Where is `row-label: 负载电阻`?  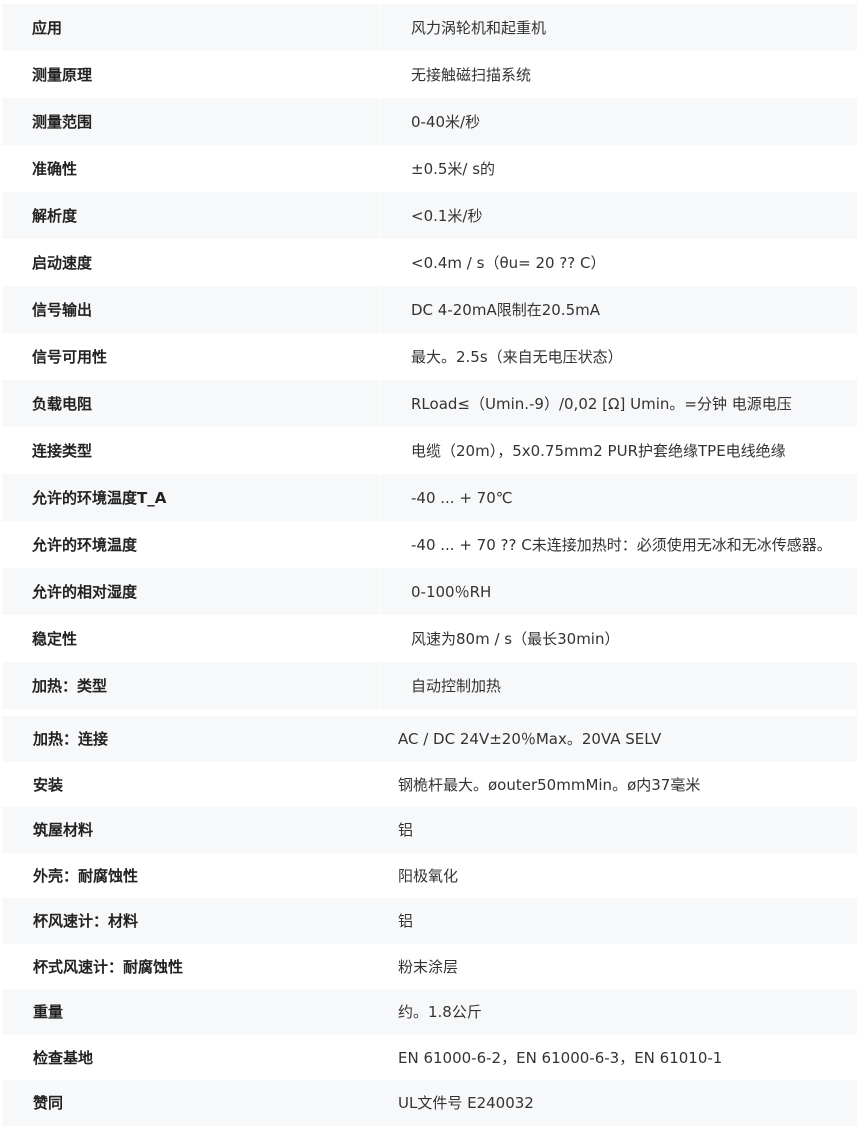 row-label: 负载电阻 is located at coordinates (62, 404).